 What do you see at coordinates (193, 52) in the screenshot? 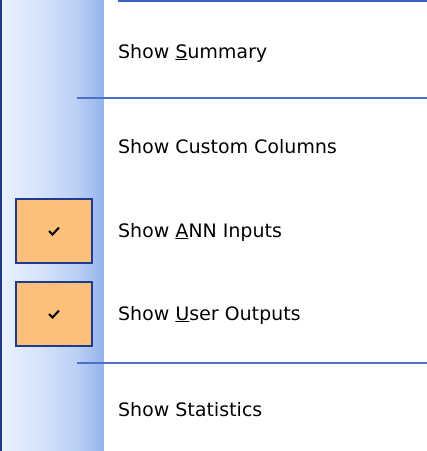
I see `menu-item-label: Show Summary` at bounding box center [193, 52].